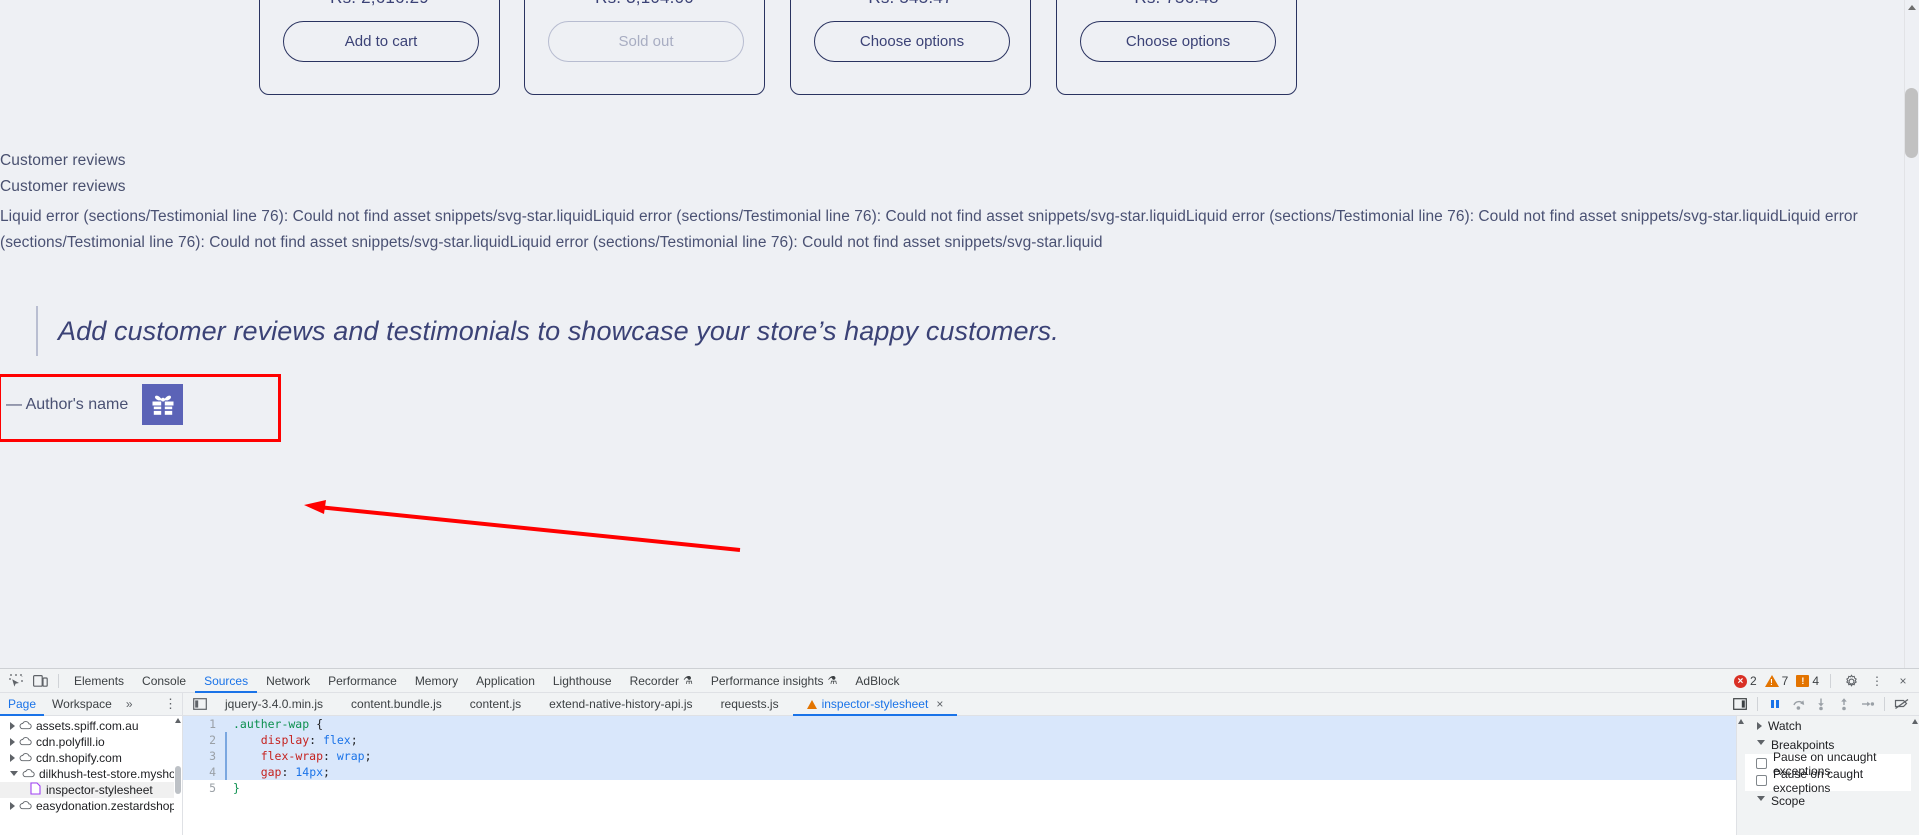 Image resolution: width=1919 pixels, height=835 pixels. What do you see at coordinates (620, 704) in the screenshot?
I see `file-tab-extend-native-history-api: extend-native-history-api.js` at bounding box center [620, 704].